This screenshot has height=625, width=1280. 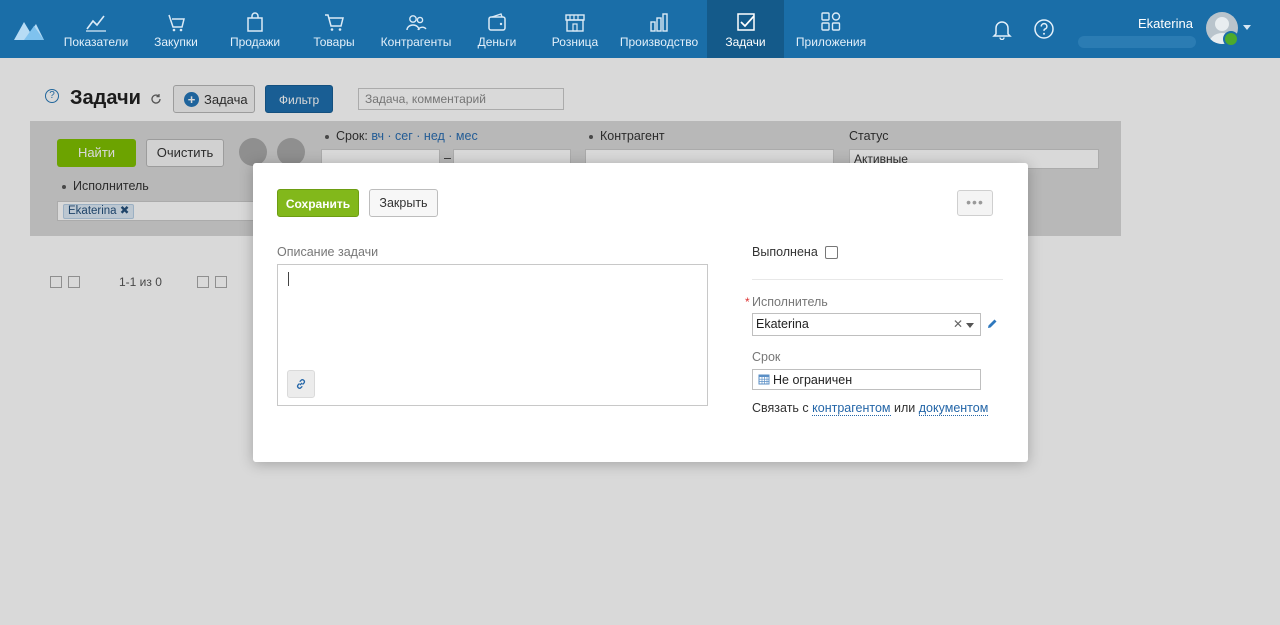 What do you see at coordinates (790, 302) in the screenshot?
I see `assignee-label: Исполнитель` at bounding box center [790, 302].